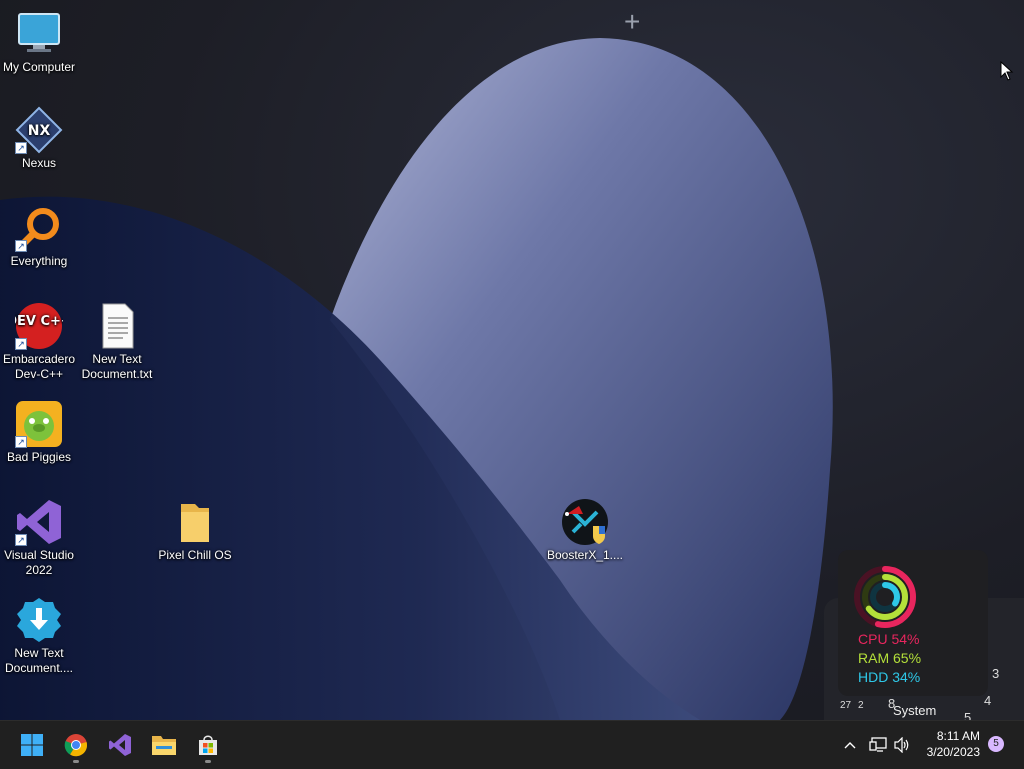 The height and width of the screenshot is (769, 1024). What do you see at coordinates (988, 700) in the screenshot?
I see `clock-number: 4` at bounding box center [988, 700].